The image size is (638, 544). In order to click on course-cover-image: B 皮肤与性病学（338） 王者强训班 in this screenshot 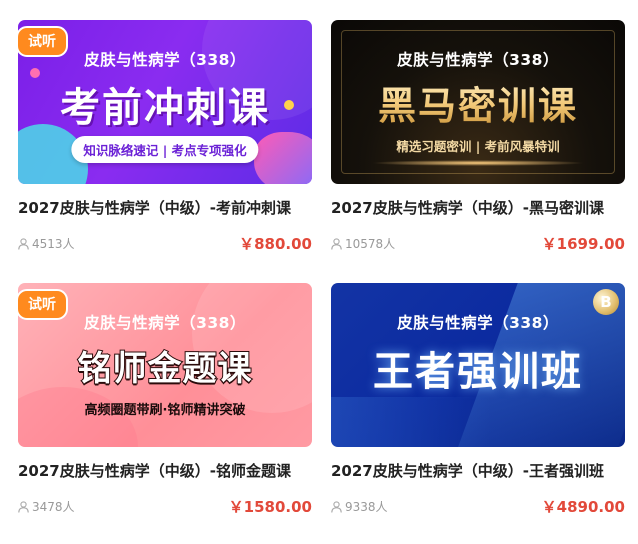, I will do `click(478, 365)`.